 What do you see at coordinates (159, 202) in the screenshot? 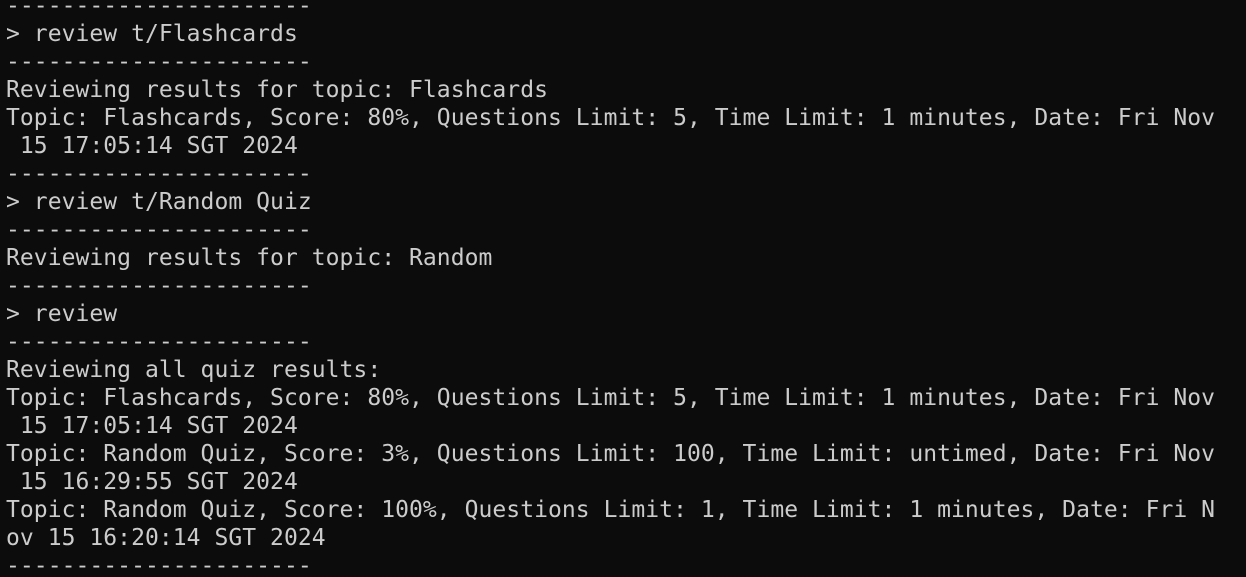
I see `command-line: > review t/Random Quiz` at bounding box center [159, 202].